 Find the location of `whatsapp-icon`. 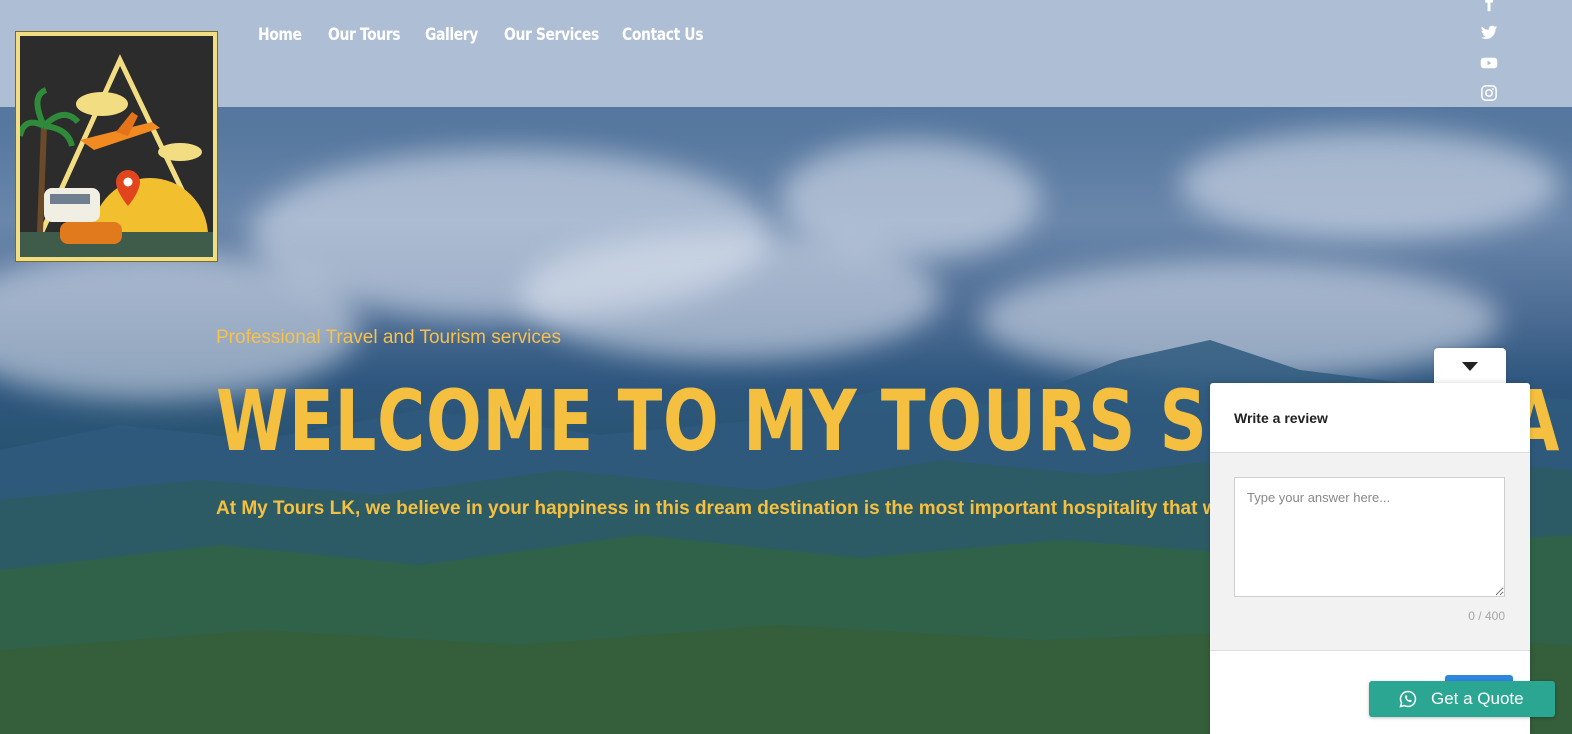

whatsapp-icon is located at coordinates (1408, 699).